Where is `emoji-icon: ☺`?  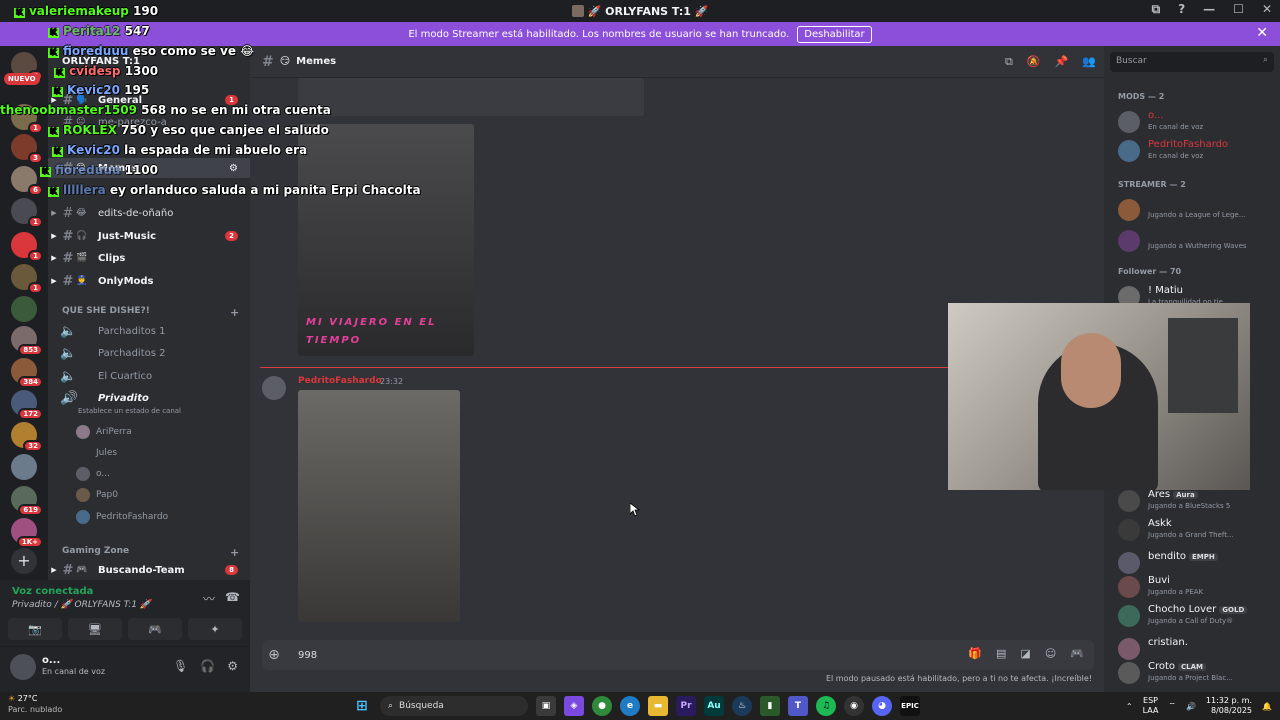
emoji-icon: ☺ is located at coordinates (1050, 653).